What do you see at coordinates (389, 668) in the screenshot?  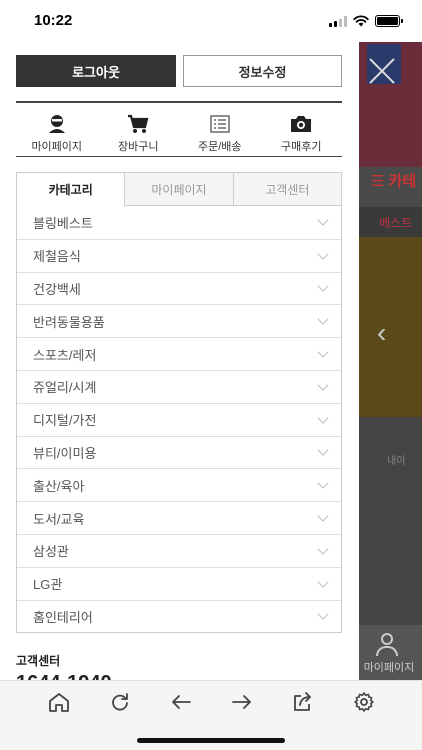 I see `background-mypage-label: 마이페이지` at bounding box center [389, 668].